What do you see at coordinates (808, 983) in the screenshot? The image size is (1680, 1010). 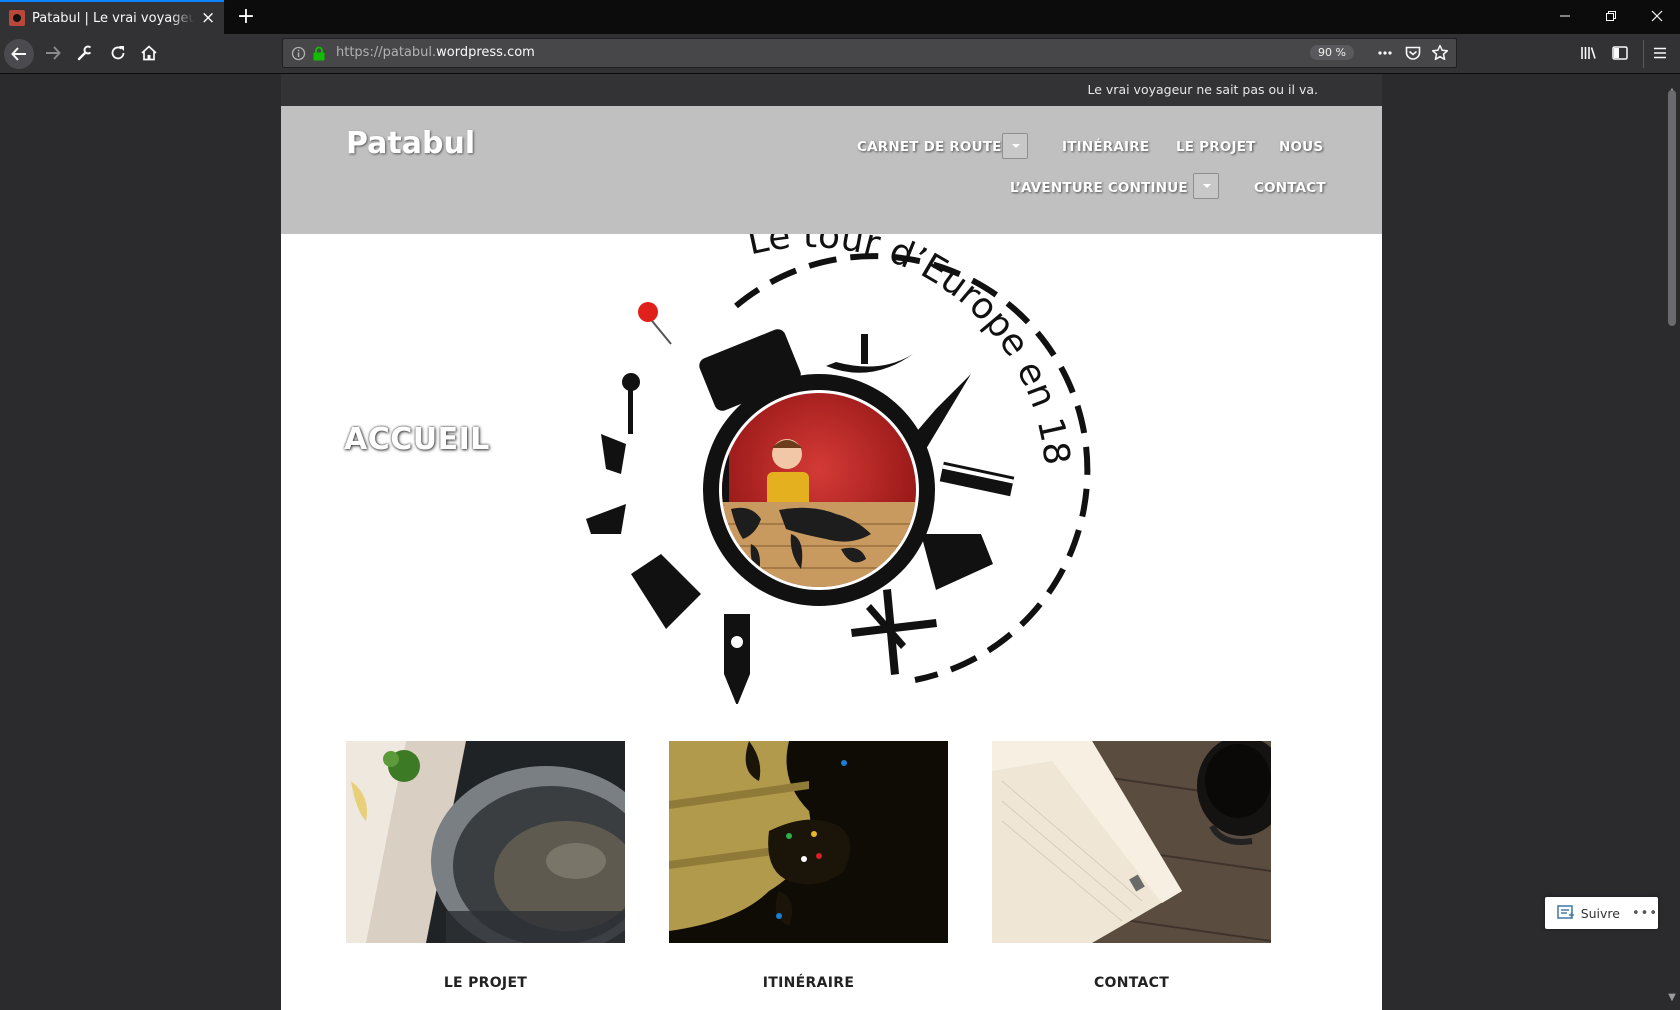 I see `card-label-itineraire: ITINÉRAIRE` at bounding box center [808, 983].